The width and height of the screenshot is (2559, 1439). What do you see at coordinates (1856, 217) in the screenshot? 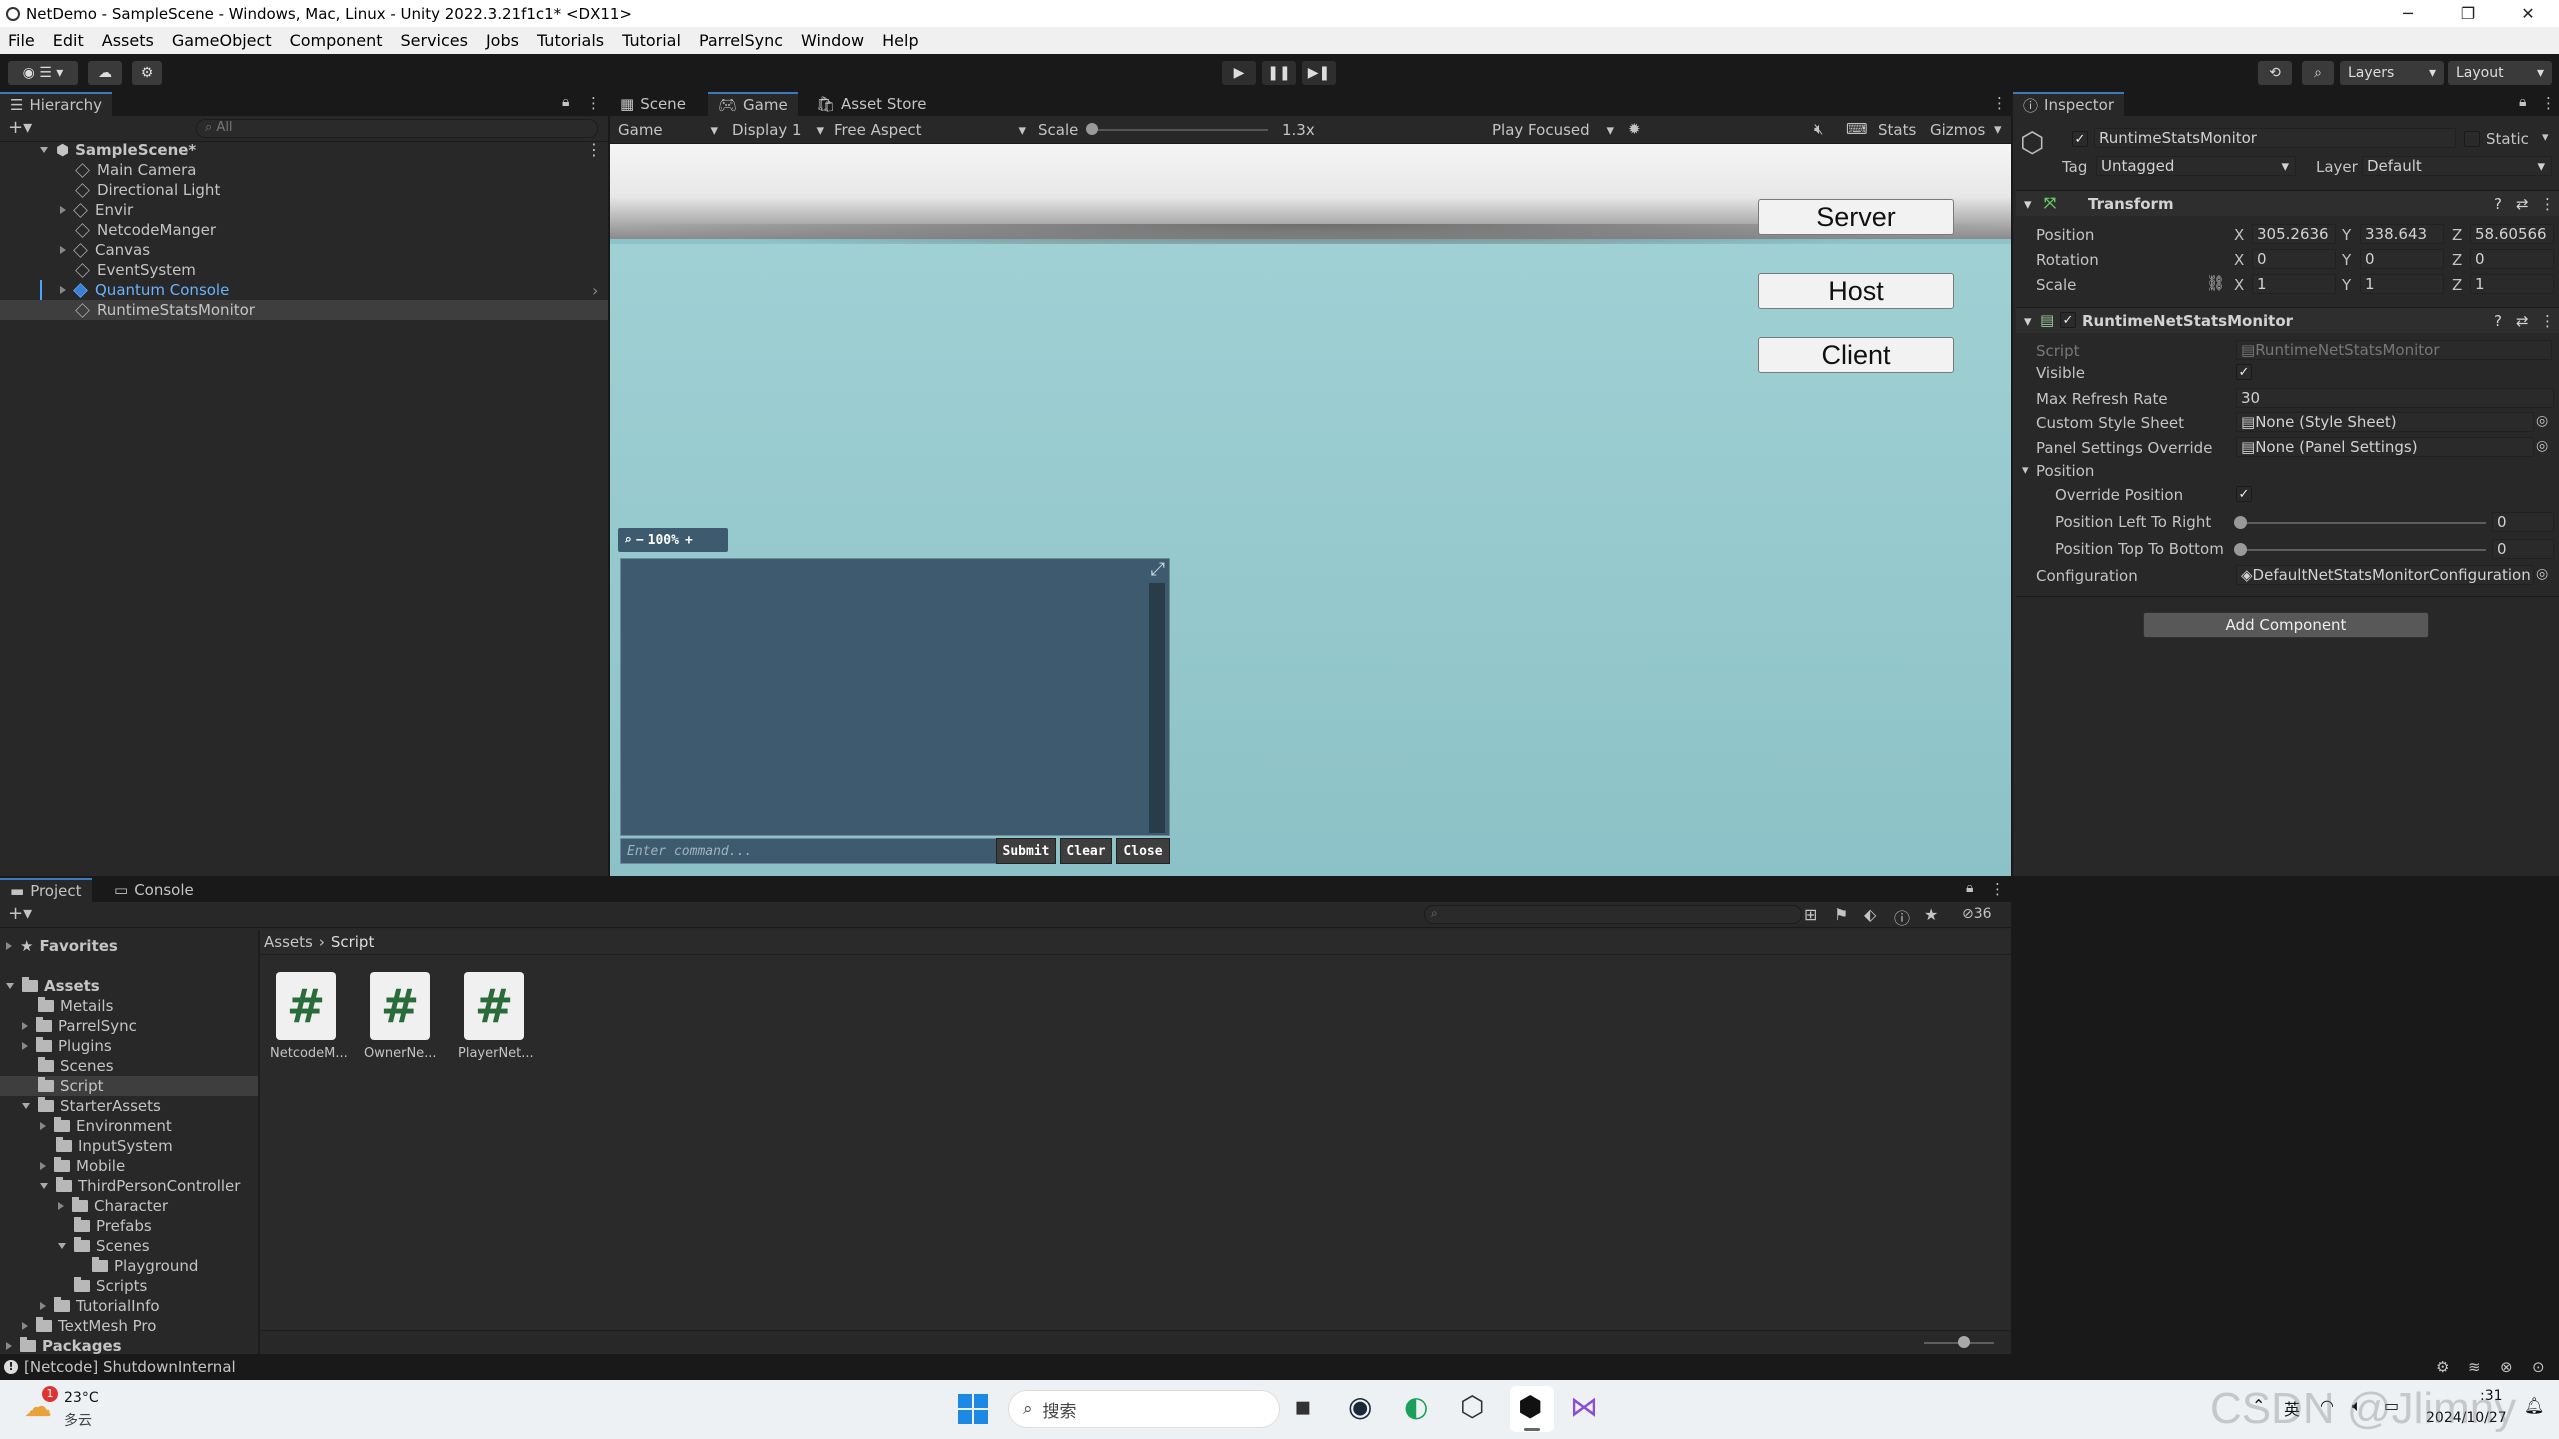
I see `server-button: Server` at bounding box center [1856, 217].